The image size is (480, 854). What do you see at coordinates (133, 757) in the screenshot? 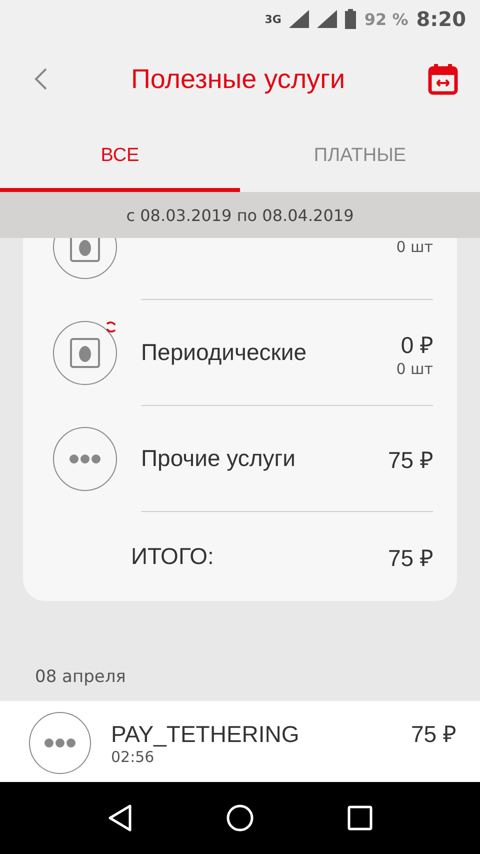
I see `transaction-time: 02:56` at bounding box center [133, 757].